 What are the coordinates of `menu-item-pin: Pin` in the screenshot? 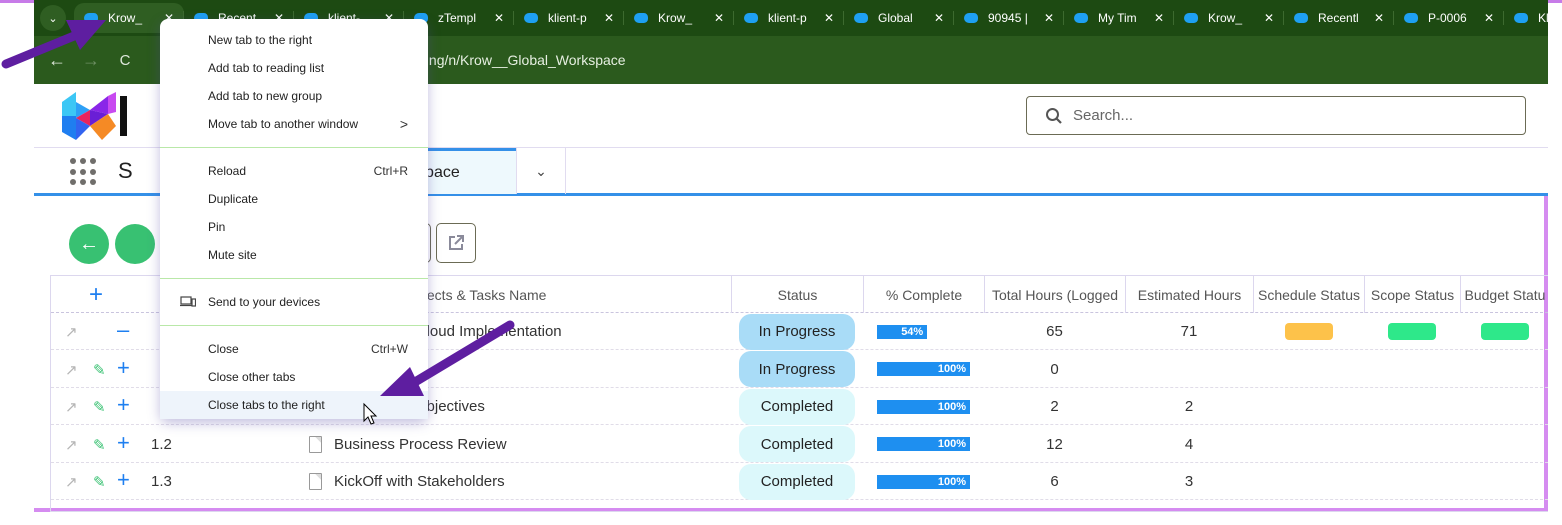 It's located at (294, 227).